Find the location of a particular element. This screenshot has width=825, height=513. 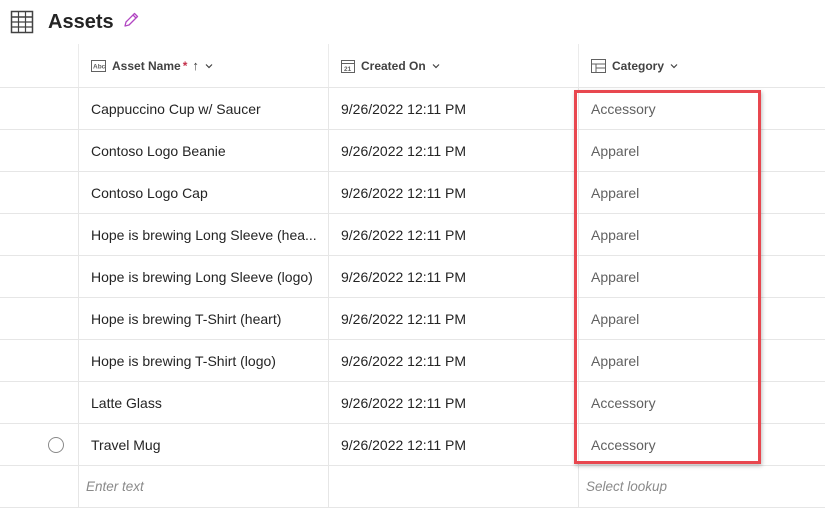

column-header-created-on: 21 Created On is located at coordinates (453, 65).